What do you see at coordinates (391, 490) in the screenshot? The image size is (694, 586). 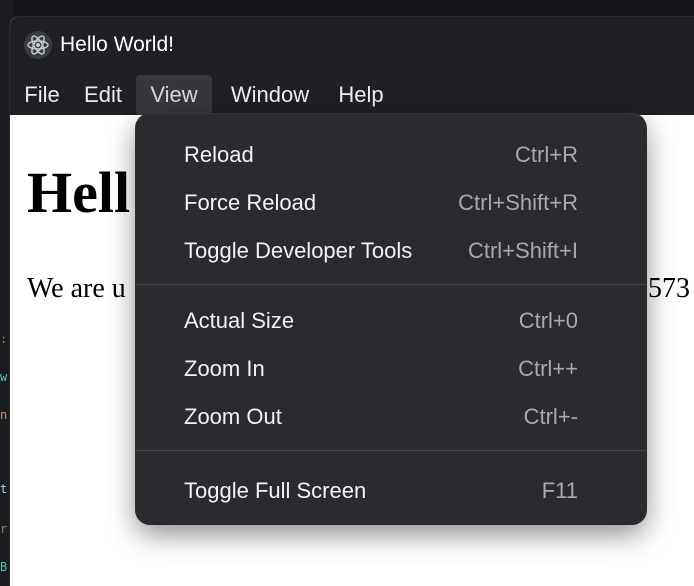 I see `menu-item-toggle-full-screen: Toggle Full Screen F11` at bounding box center [391, 490].